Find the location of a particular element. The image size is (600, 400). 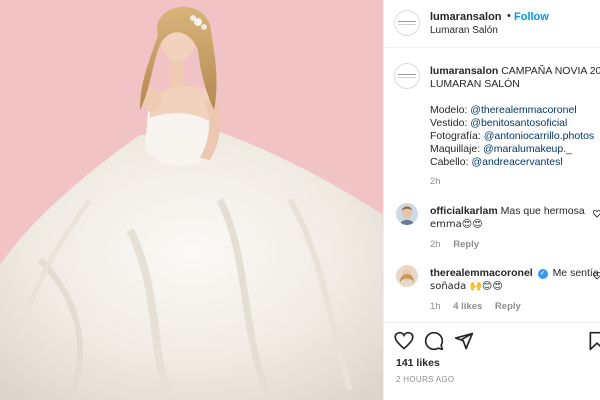

comment-2-line-1: therealemmacoronel ✓ Me sentía is located at coordinates (514, 273).